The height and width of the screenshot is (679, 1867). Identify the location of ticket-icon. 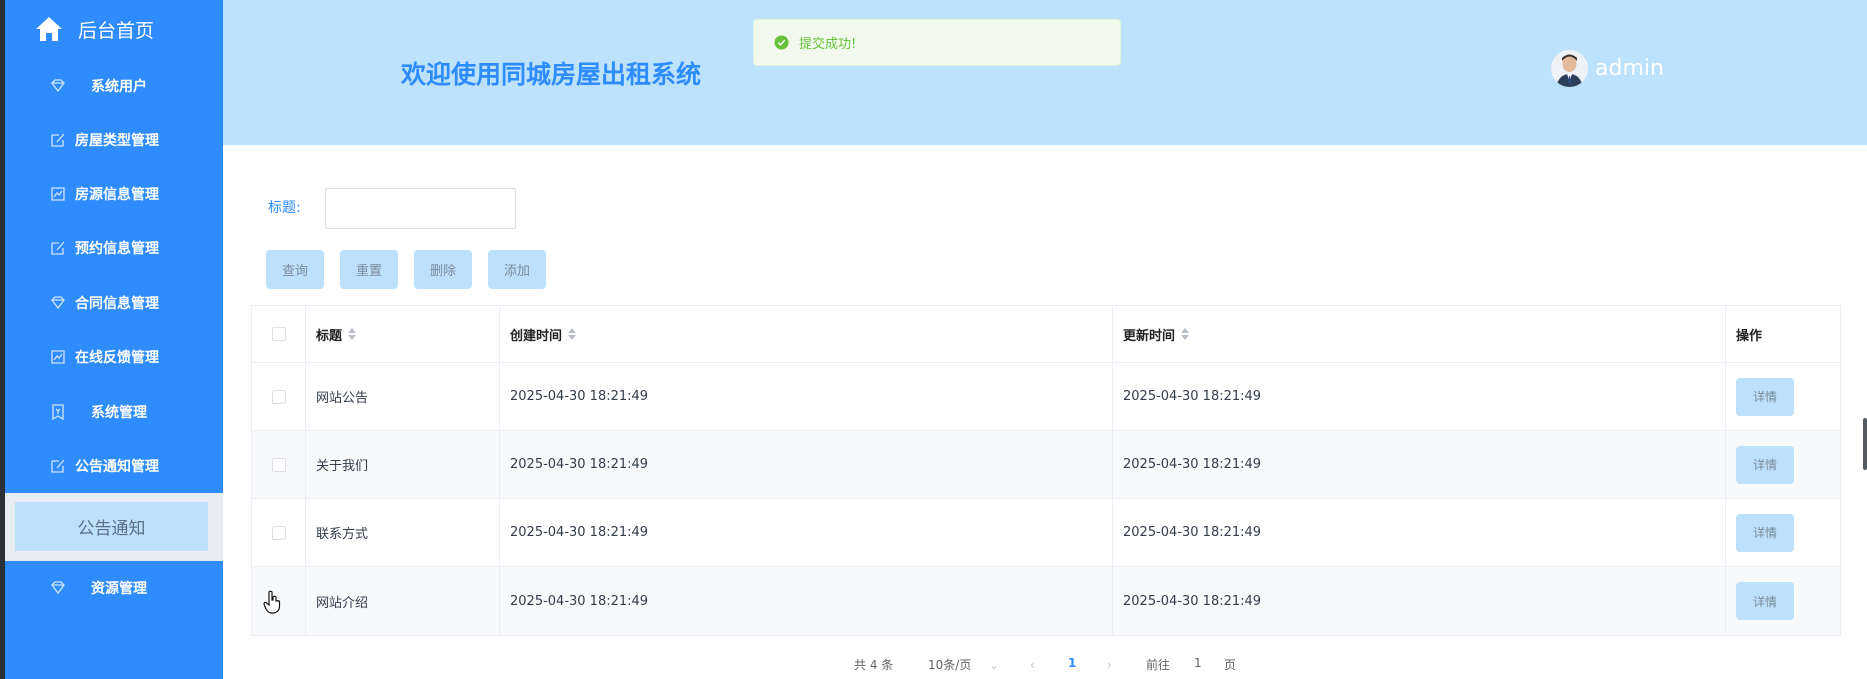
(58, 412).